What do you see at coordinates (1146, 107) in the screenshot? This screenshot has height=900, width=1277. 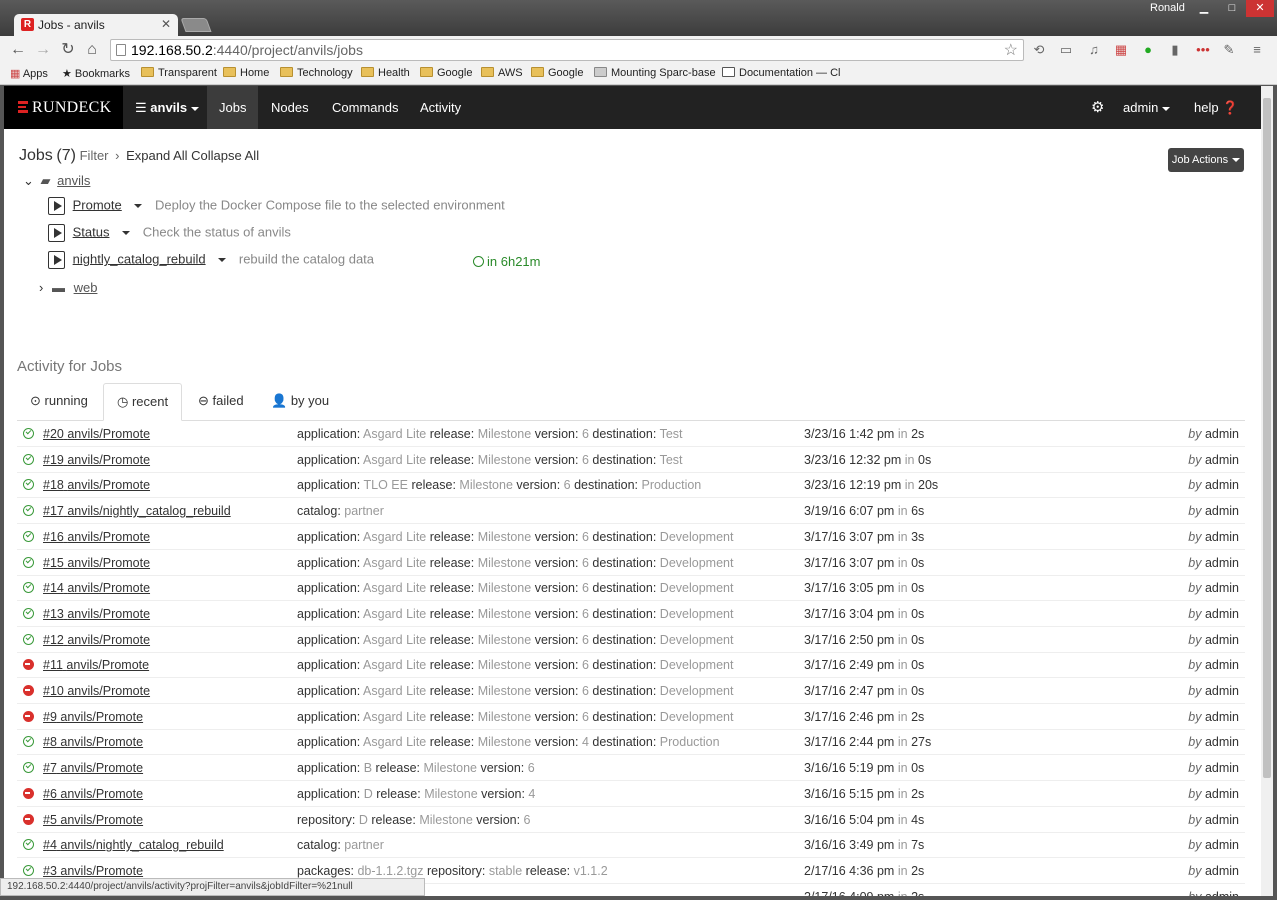 I see `user-menu: admin` at bounding box center [1146, 107].